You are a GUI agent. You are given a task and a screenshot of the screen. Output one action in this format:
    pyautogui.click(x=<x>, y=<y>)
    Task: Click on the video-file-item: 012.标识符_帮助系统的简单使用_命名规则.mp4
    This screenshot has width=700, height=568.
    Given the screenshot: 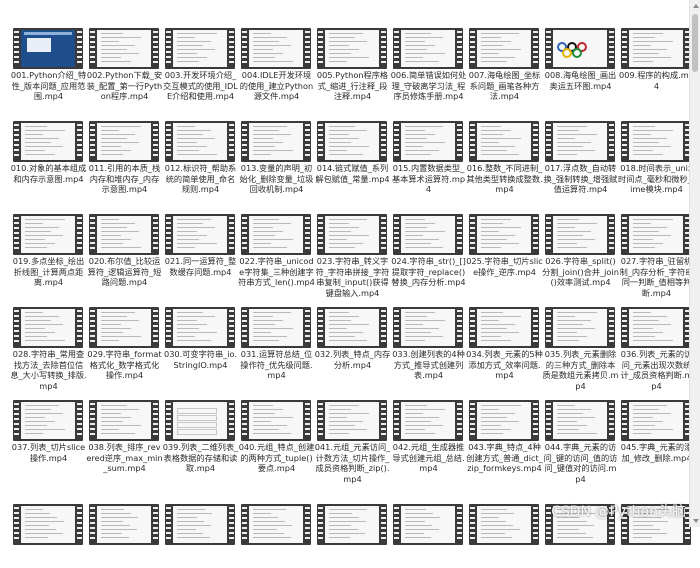 What is the action you would take?
    pyautogui.click(x=200, y=143)
    